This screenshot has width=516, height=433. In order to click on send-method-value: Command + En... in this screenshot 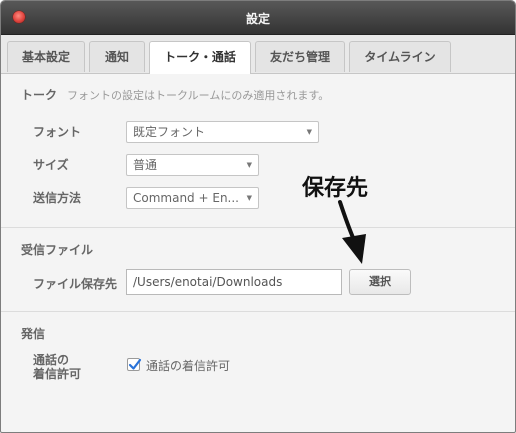, I will do `click(186, 198)`.